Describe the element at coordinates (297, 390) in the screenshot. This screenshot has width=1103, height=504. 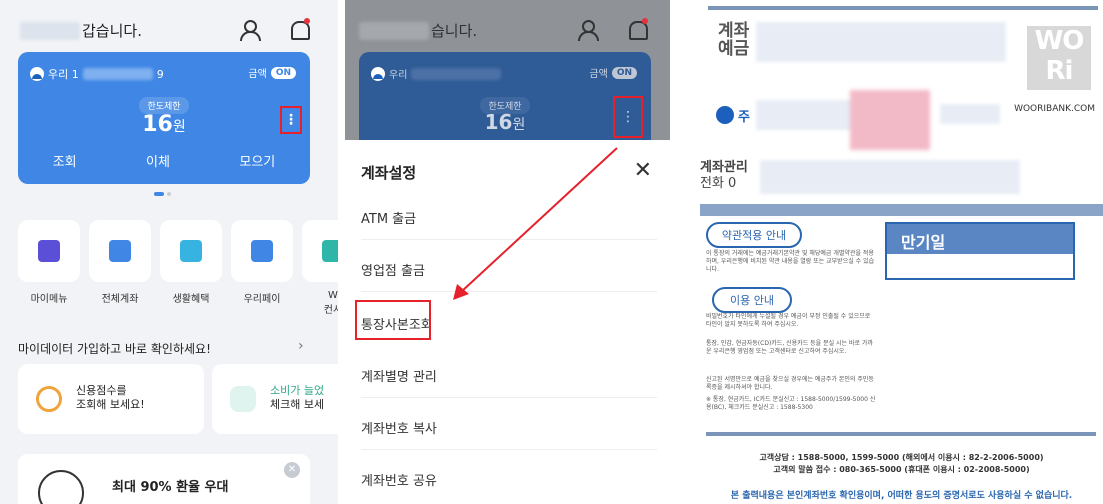
I see `mini-card-line: 소비가 늘었` at that location.